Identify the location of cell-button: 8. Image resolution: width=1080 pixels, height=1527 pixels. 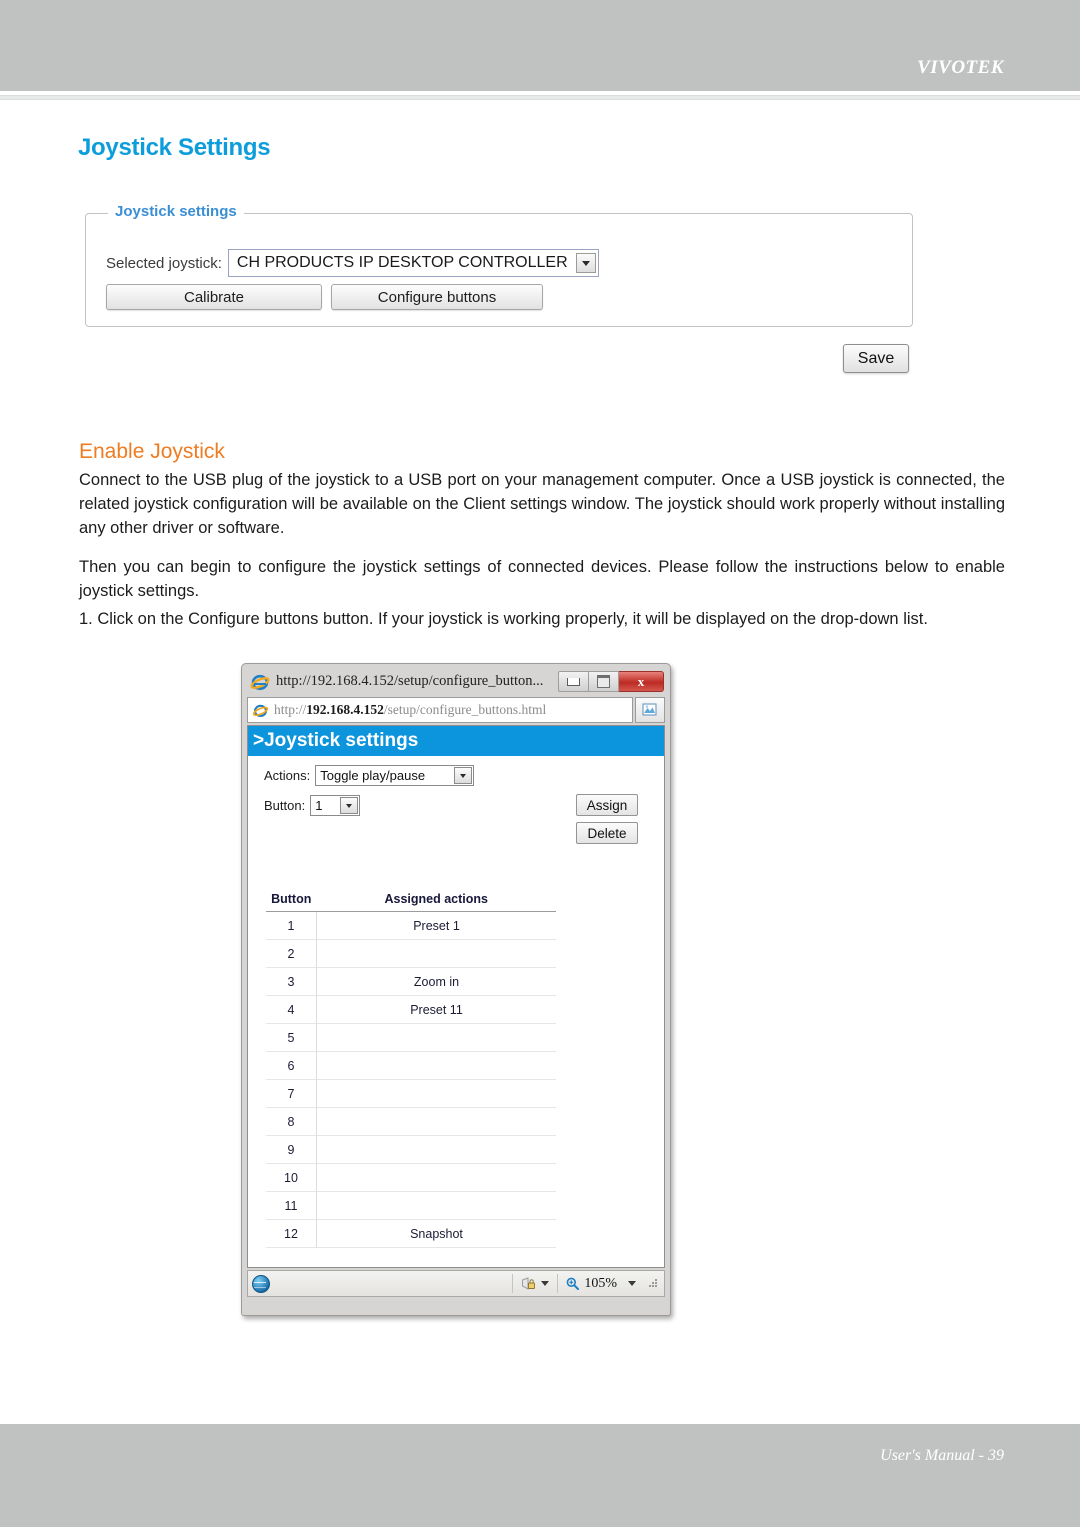
(291, 1121).